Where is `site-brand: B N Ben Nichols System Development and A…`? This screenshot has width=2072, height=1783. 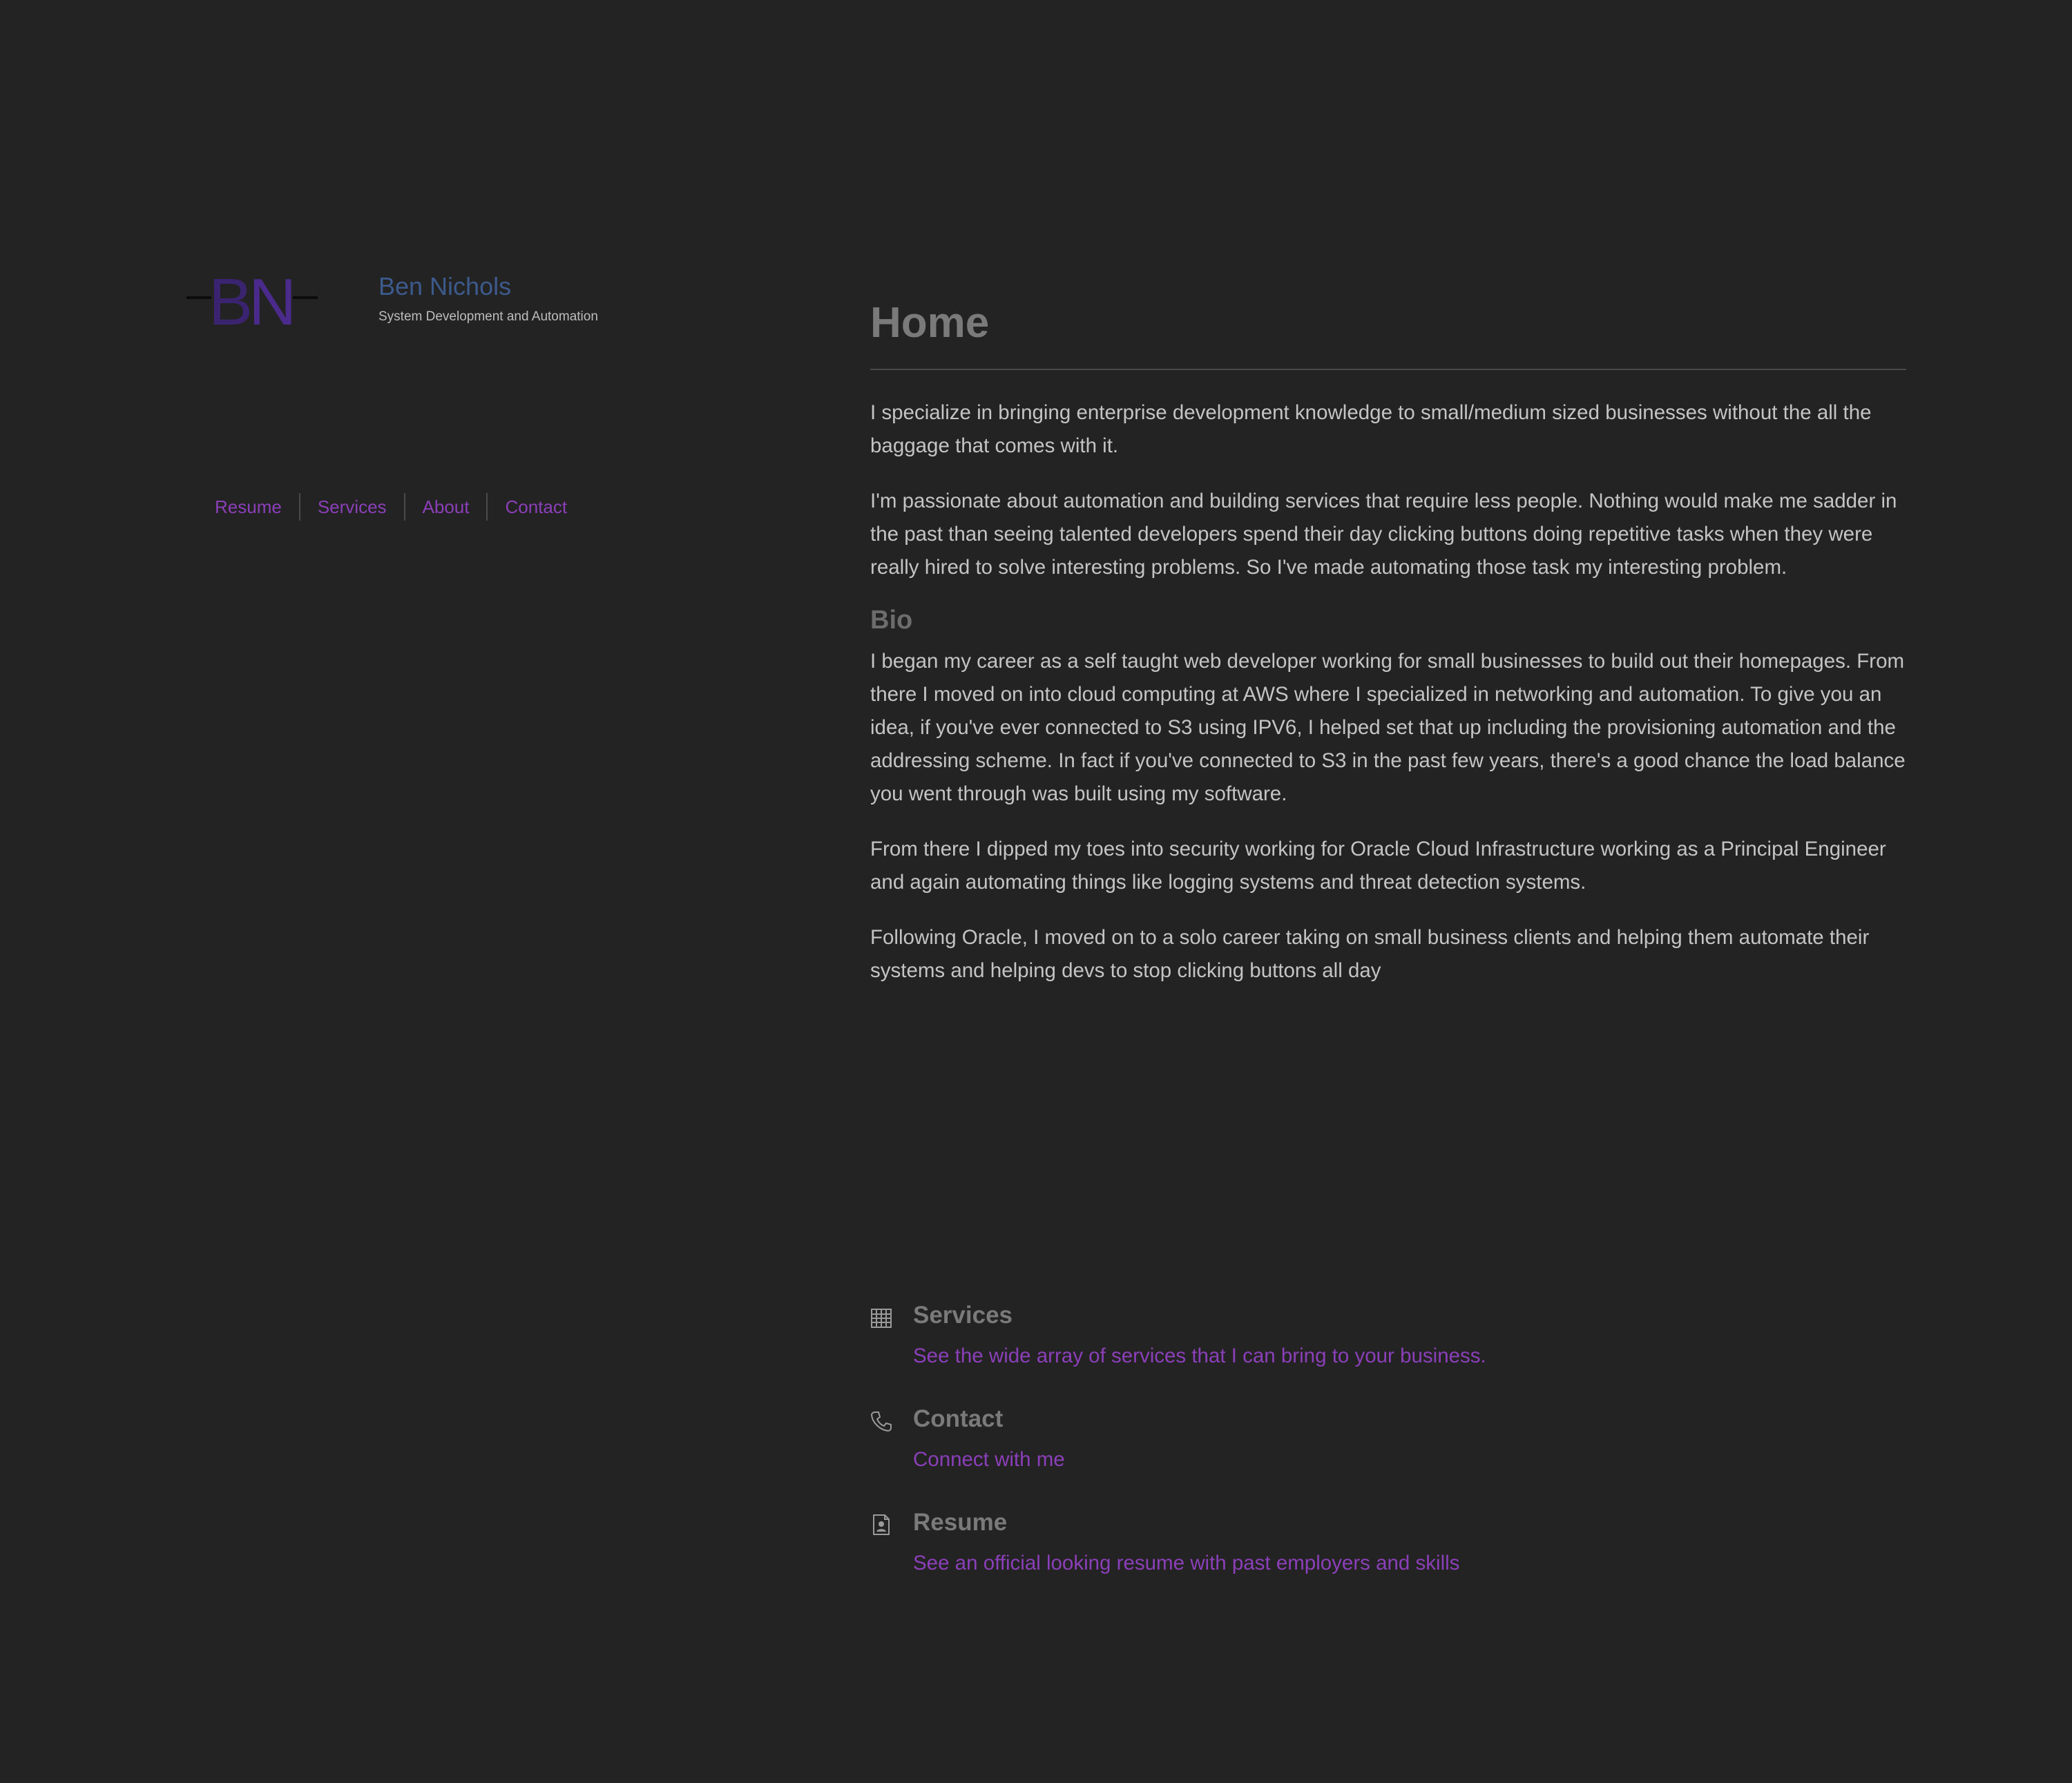 site-brand: B N Ben Nichols System Development and A… is located at coordinates (425, 302).